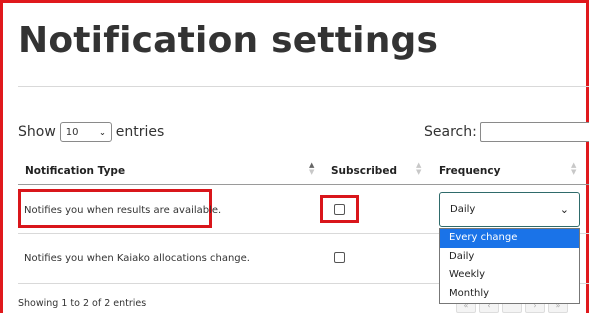 This screenshot has height=313, width=589. What do you see at coordinates (463, 209) in the screenshot?
I see `frequency-selected-value: Daily` at bounding box center [463, 209].